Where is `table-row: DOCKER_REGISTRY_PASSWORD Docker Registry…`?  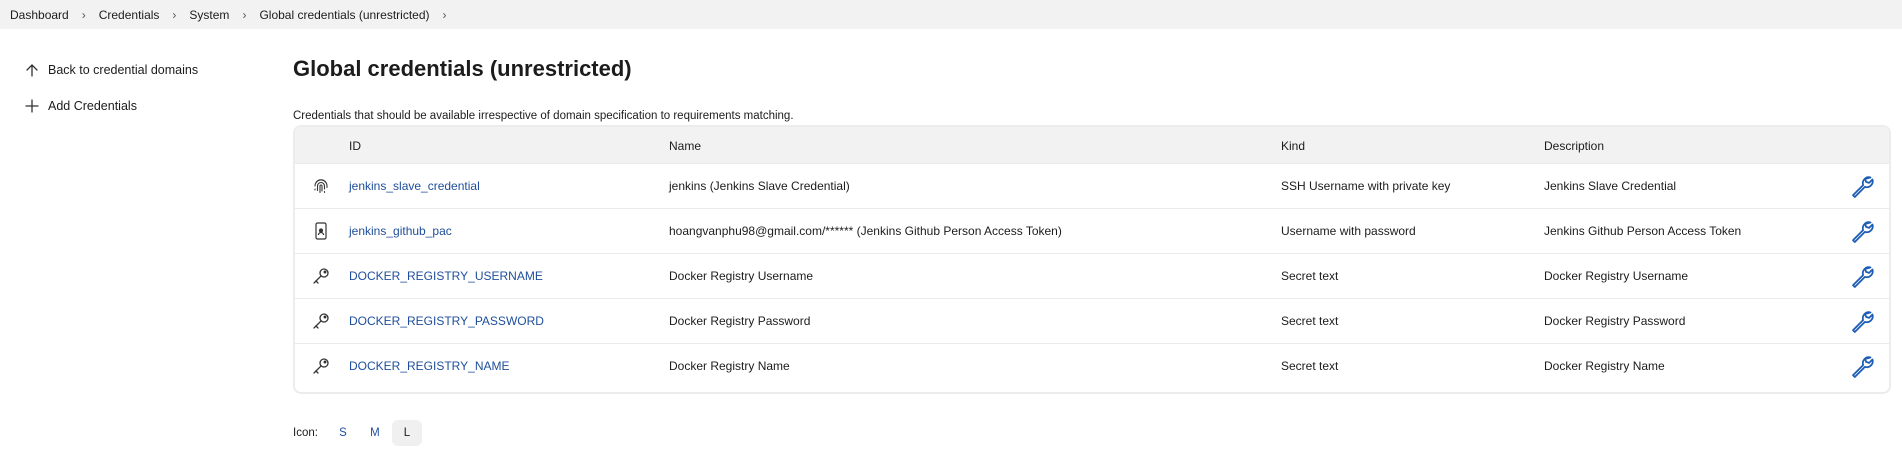 table-row: DOCKER_REGISTRY_PASSWORD Docker Registry… is located at coordinates (1092, 320).